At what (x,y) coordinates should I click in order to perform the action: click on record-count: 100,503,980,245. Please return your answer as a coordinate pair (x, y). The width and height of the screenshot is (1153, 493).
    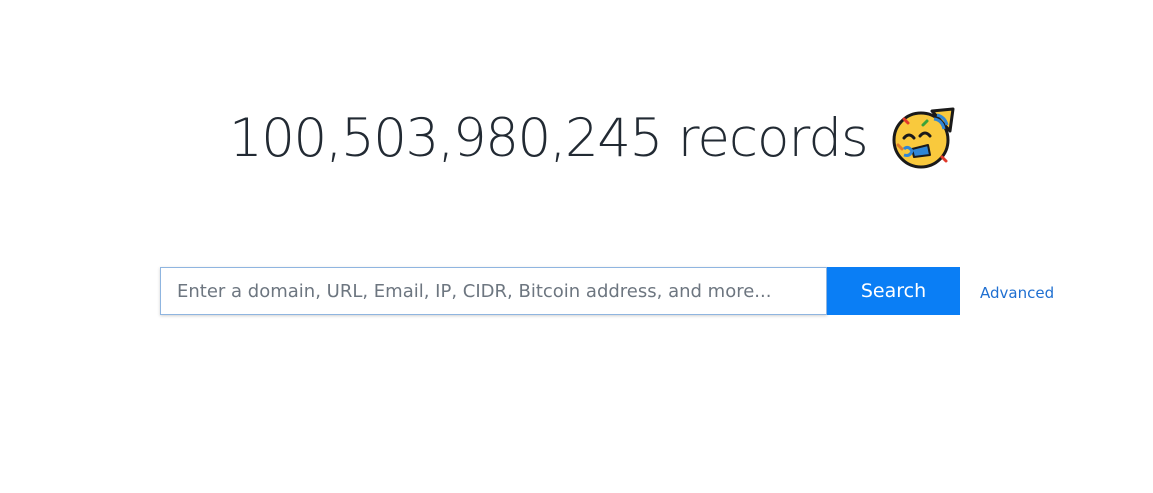
    Looking at the image, I should click on (446, 138).